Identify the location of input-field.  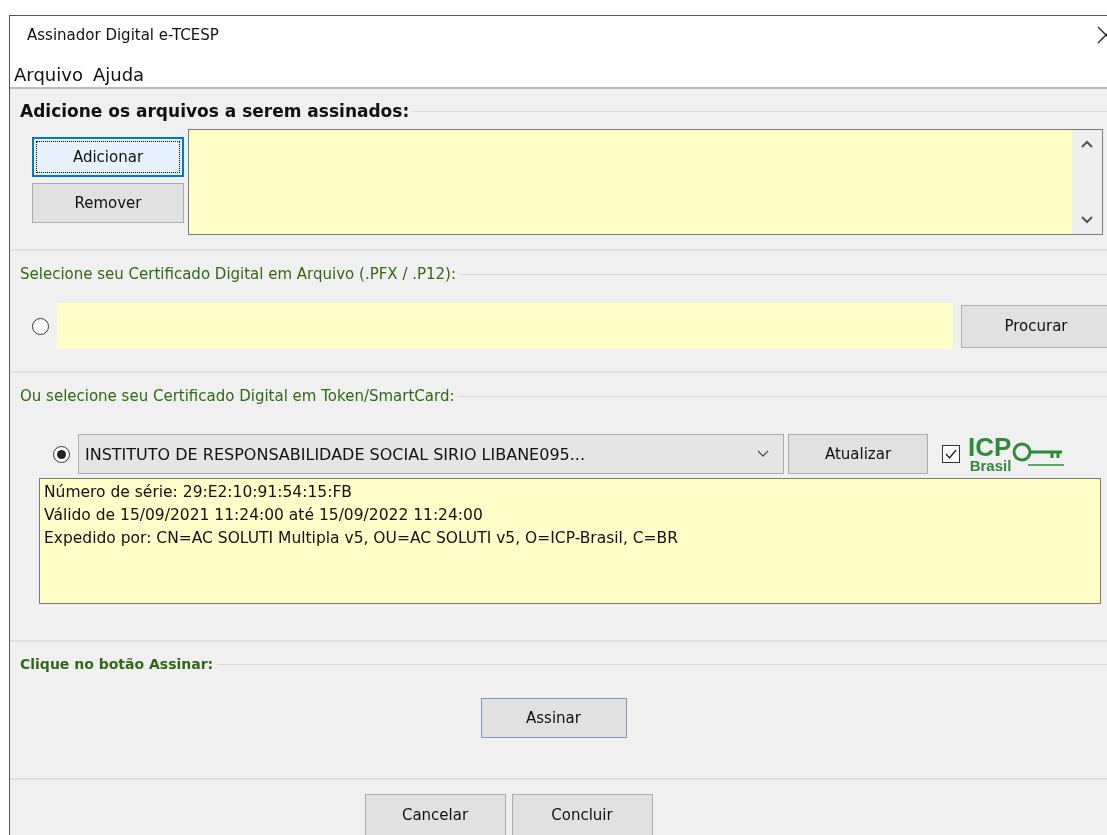
(505, 326).